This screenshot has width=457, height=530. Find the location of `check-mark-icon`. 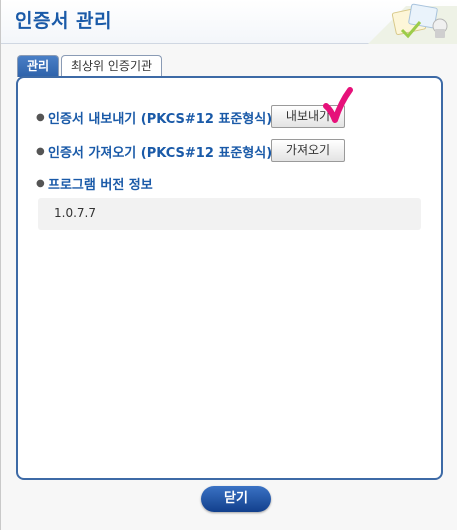

check-mark-icon is located at coordinates (338, 105).